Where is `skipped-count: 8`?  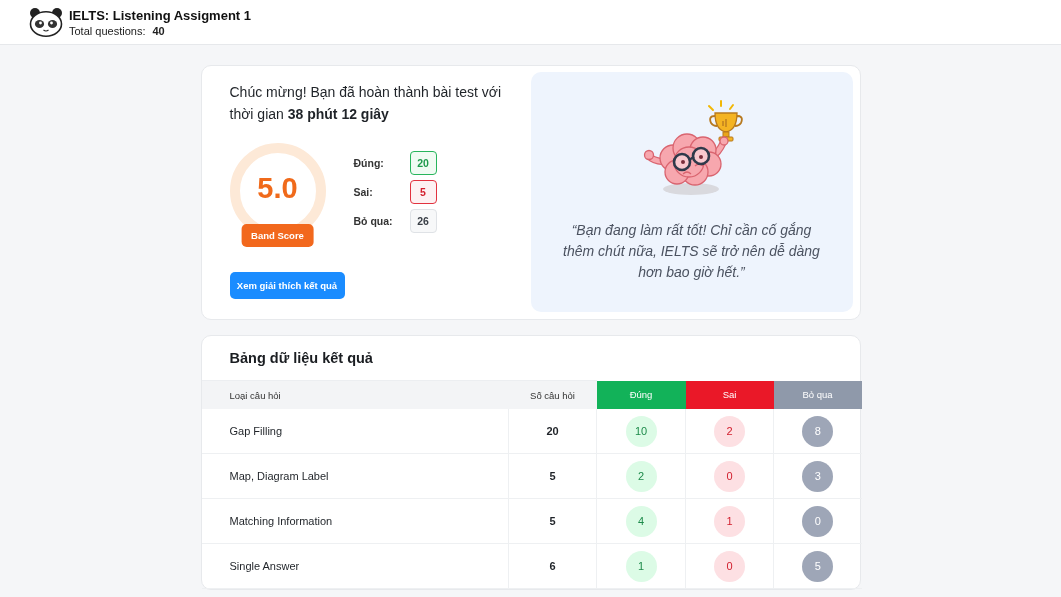 skipped-count: 8 is located at coordinates (818, 431).